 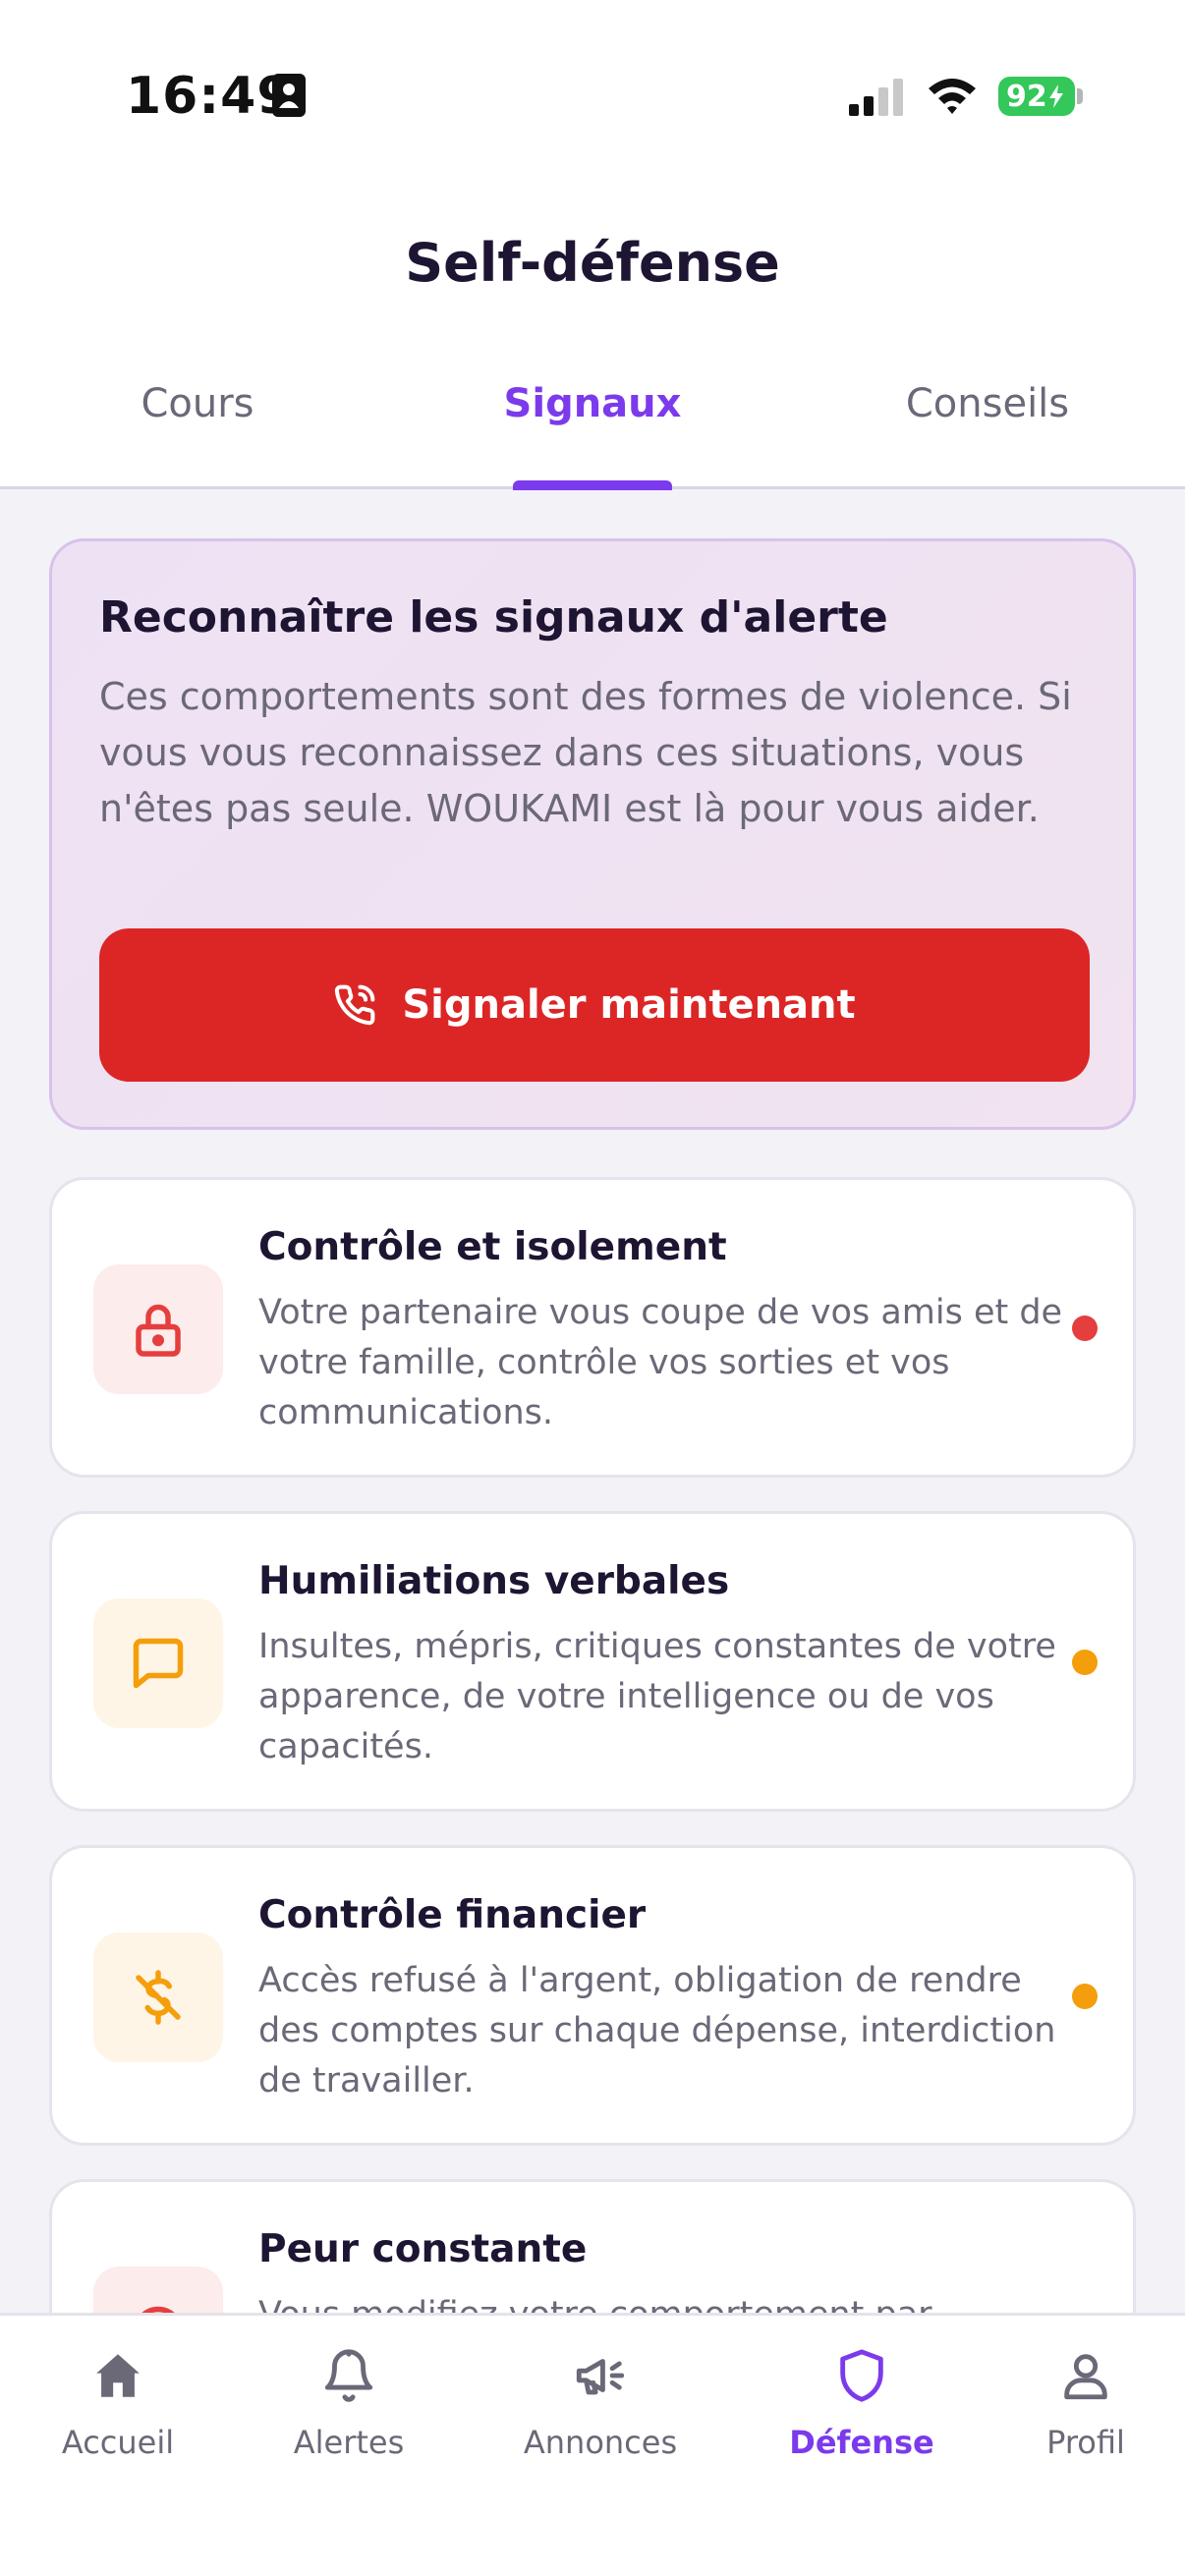 I want to click on report-now-button: Signaler maintenant, so click(x=594, y=1005).